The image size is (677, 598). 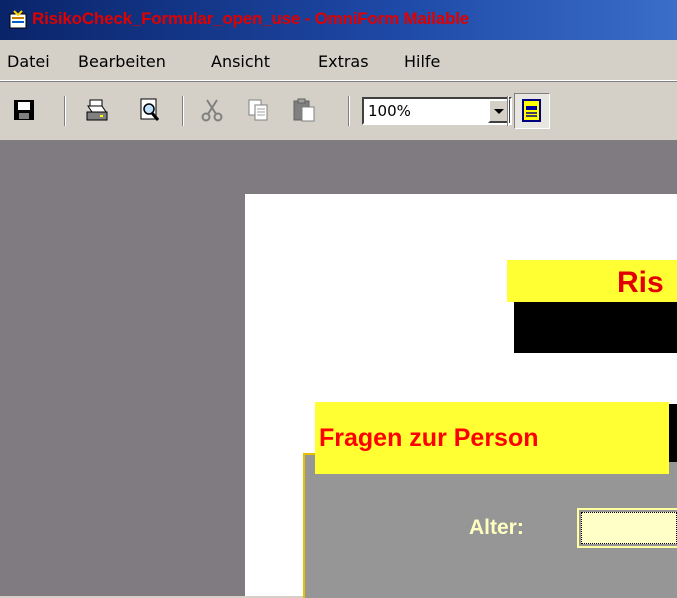 I want to click on save-icon, so click(x=24, y=110).